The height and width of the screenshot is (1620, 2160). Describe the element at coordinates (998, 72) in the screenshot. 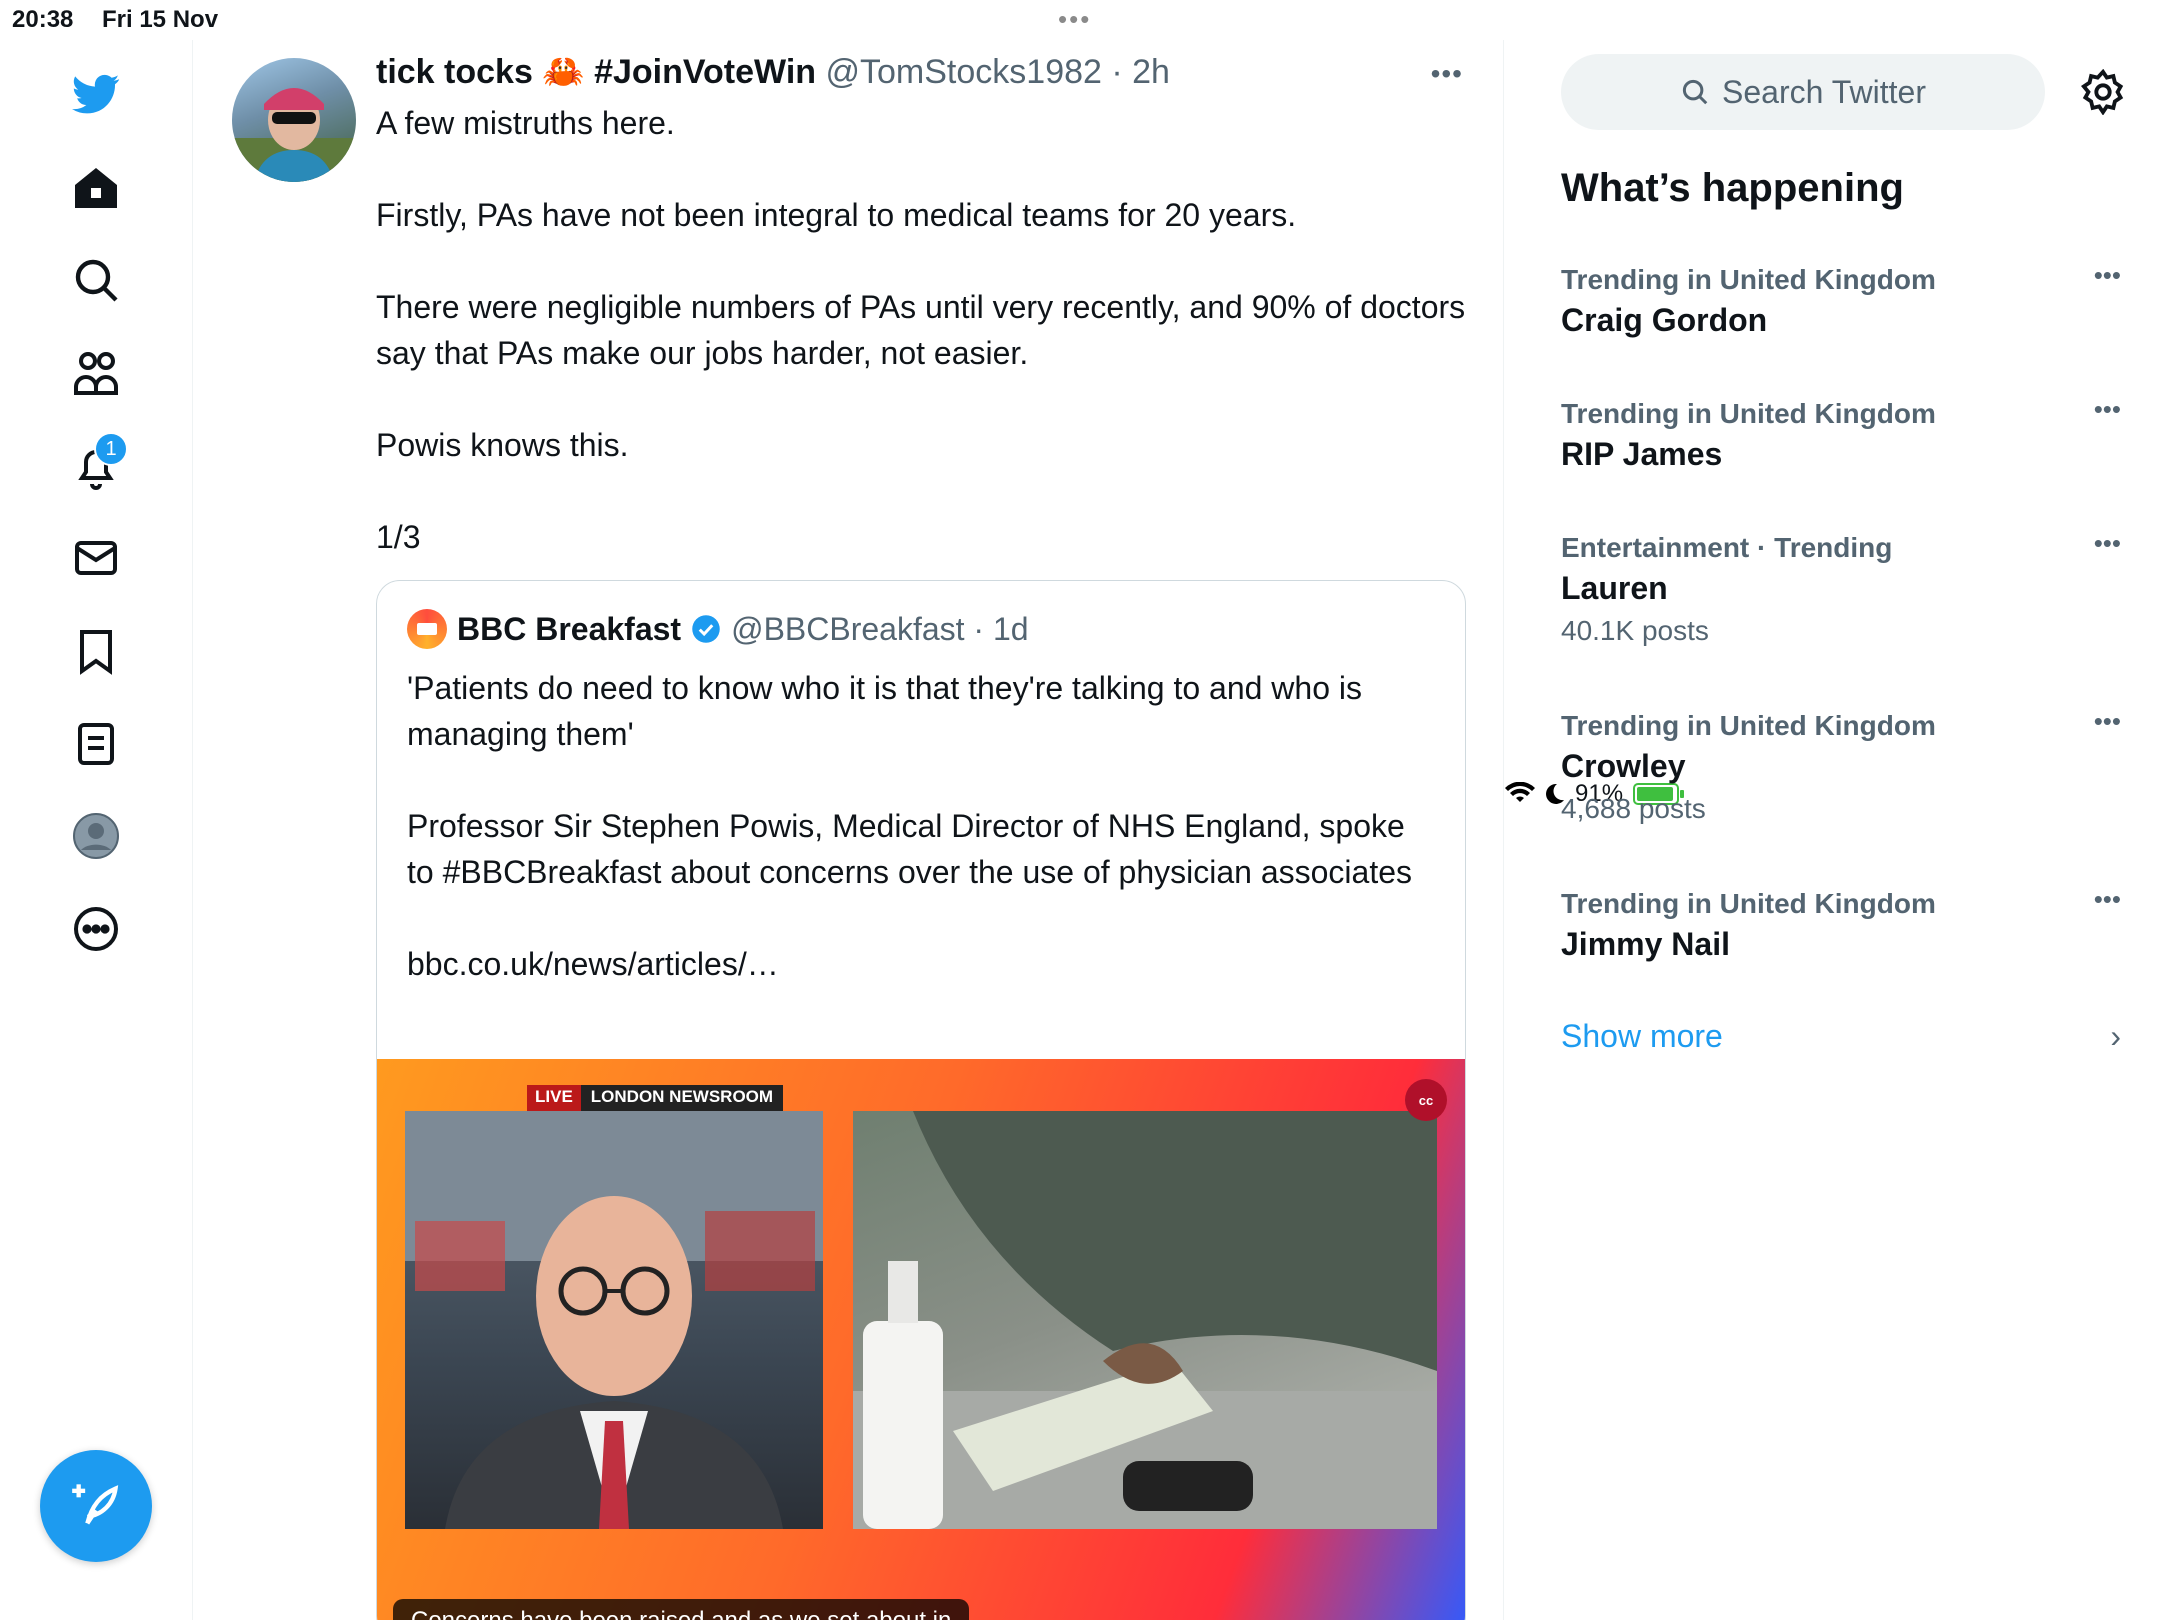

I see `author-handle: @TomStocks1982 · 2h` at that location.